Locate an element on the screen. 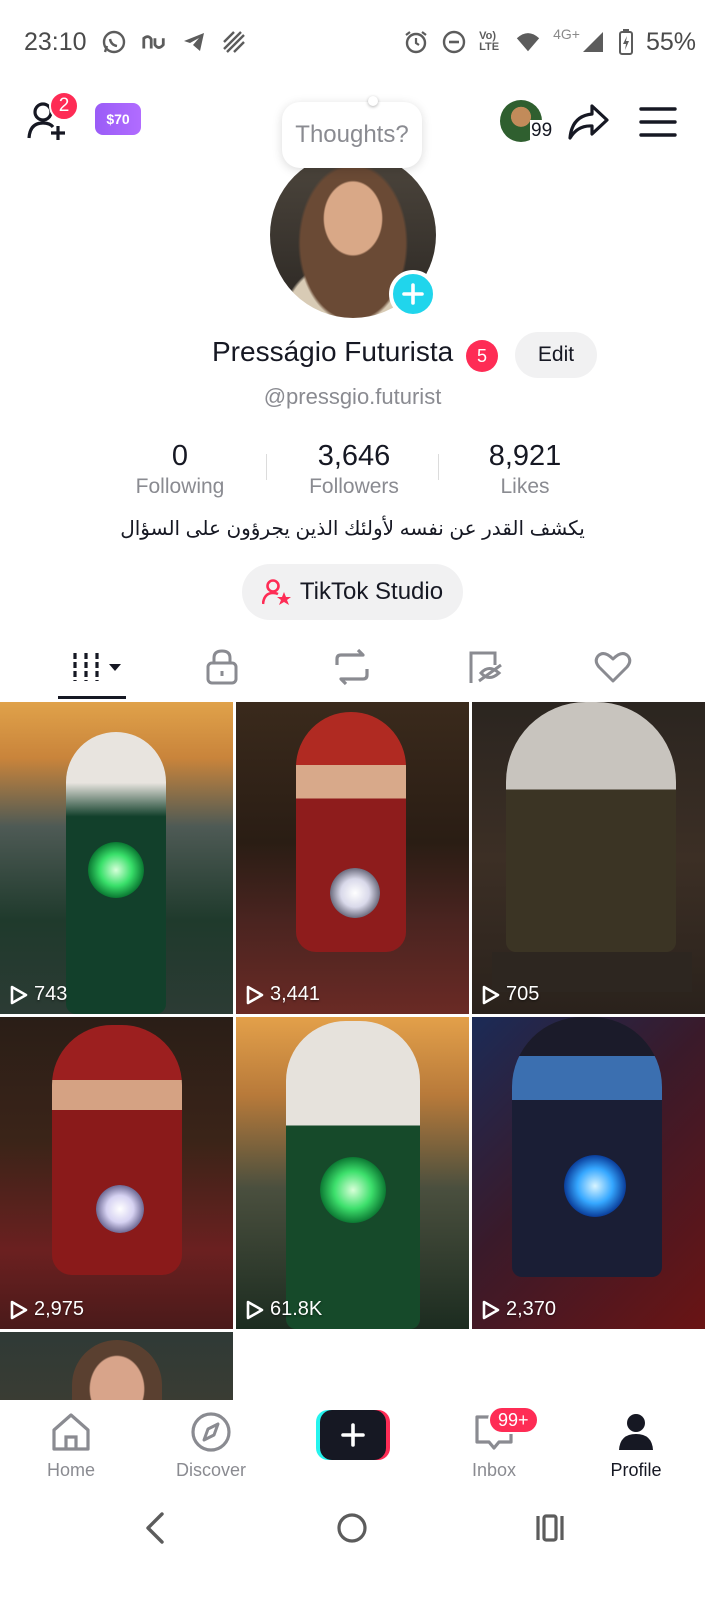  following-label: Following is located at coordinates (180, 486).